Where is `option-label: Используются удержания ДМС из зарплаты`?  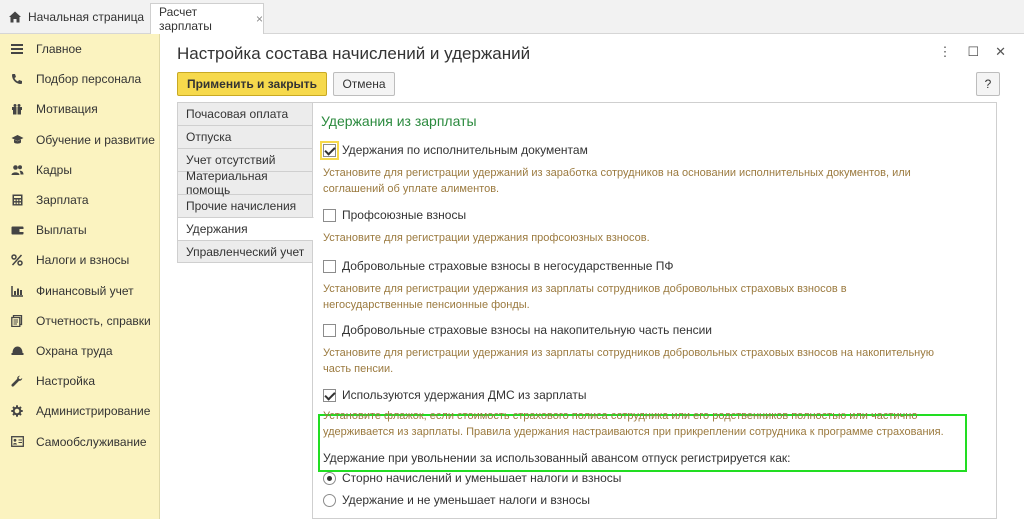 option-label: Используются удержания ДМС из зарплаты is located at coordinates (464, 395).